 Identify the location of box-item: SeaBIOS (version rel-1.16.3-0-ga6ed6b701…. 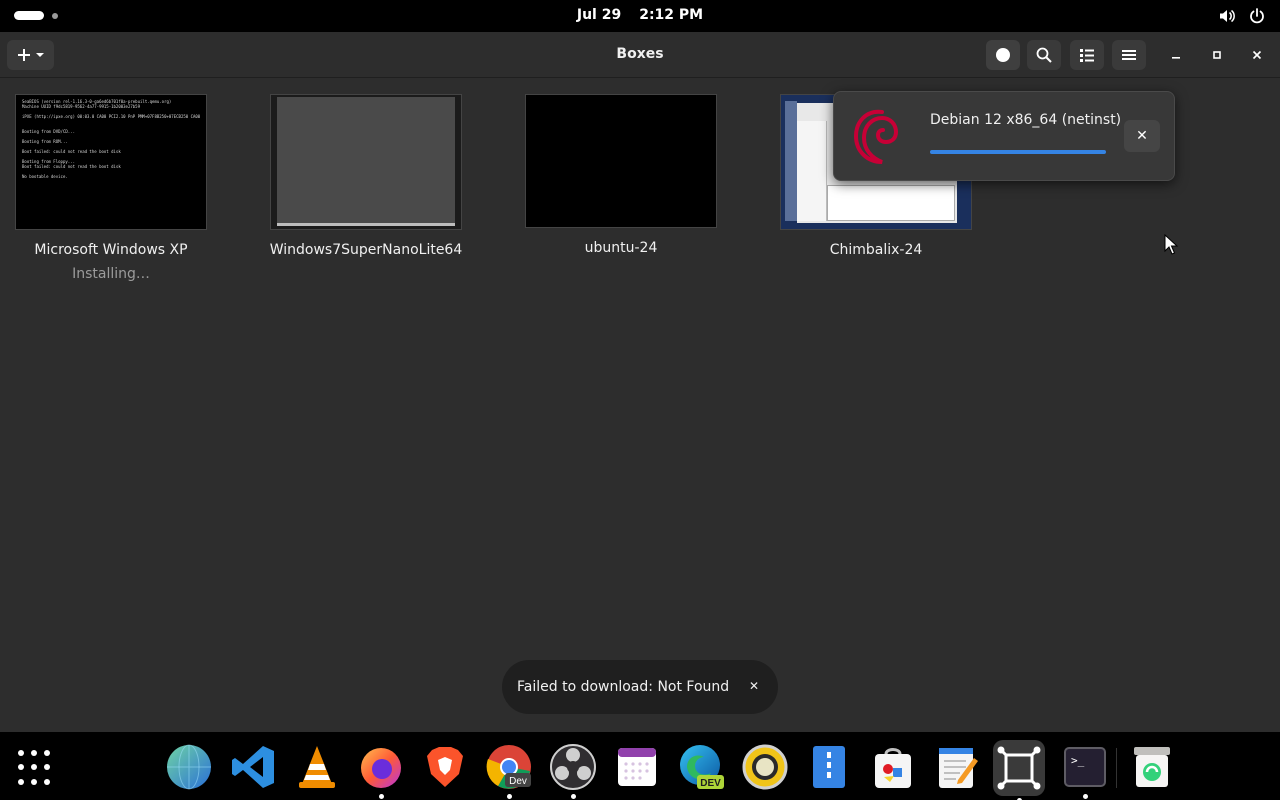
(111, 188).